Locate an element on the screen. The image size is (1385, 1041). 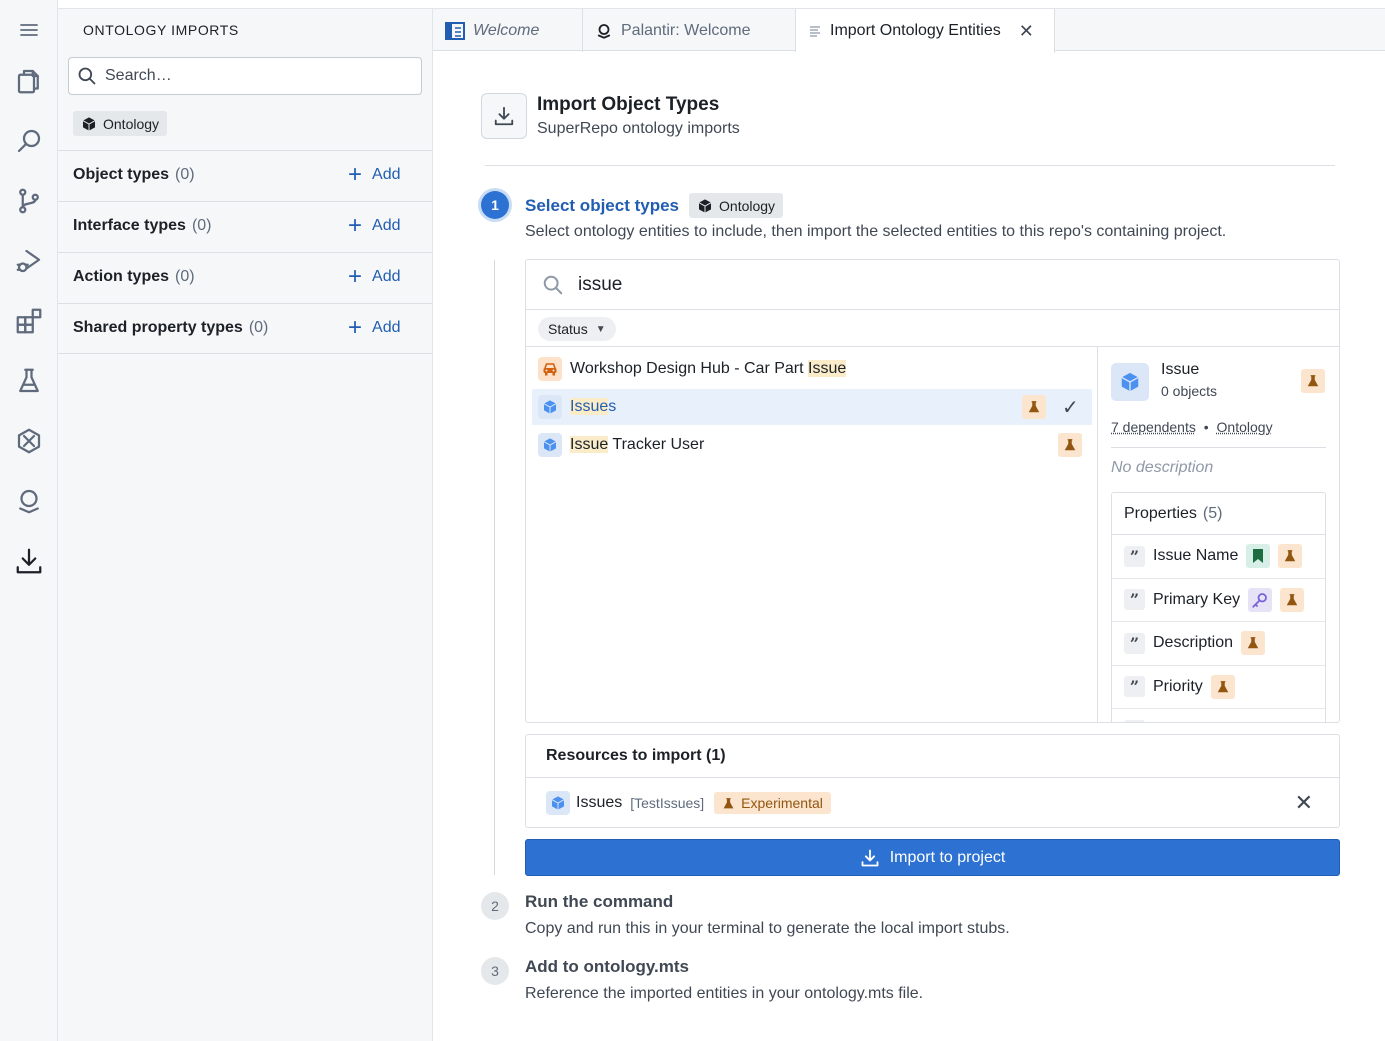
step-1-title: Select object types is located at coordinates (602, 206).